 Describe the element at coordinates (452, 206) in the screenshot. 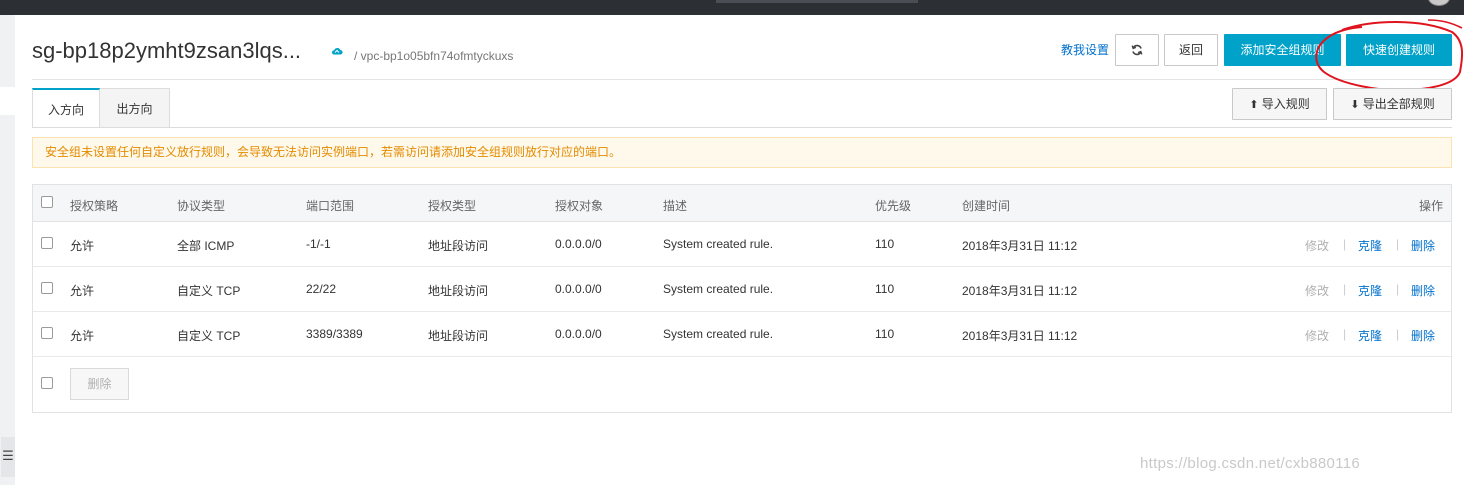

I see `column-header-auth-type: 授权类型` at that location.